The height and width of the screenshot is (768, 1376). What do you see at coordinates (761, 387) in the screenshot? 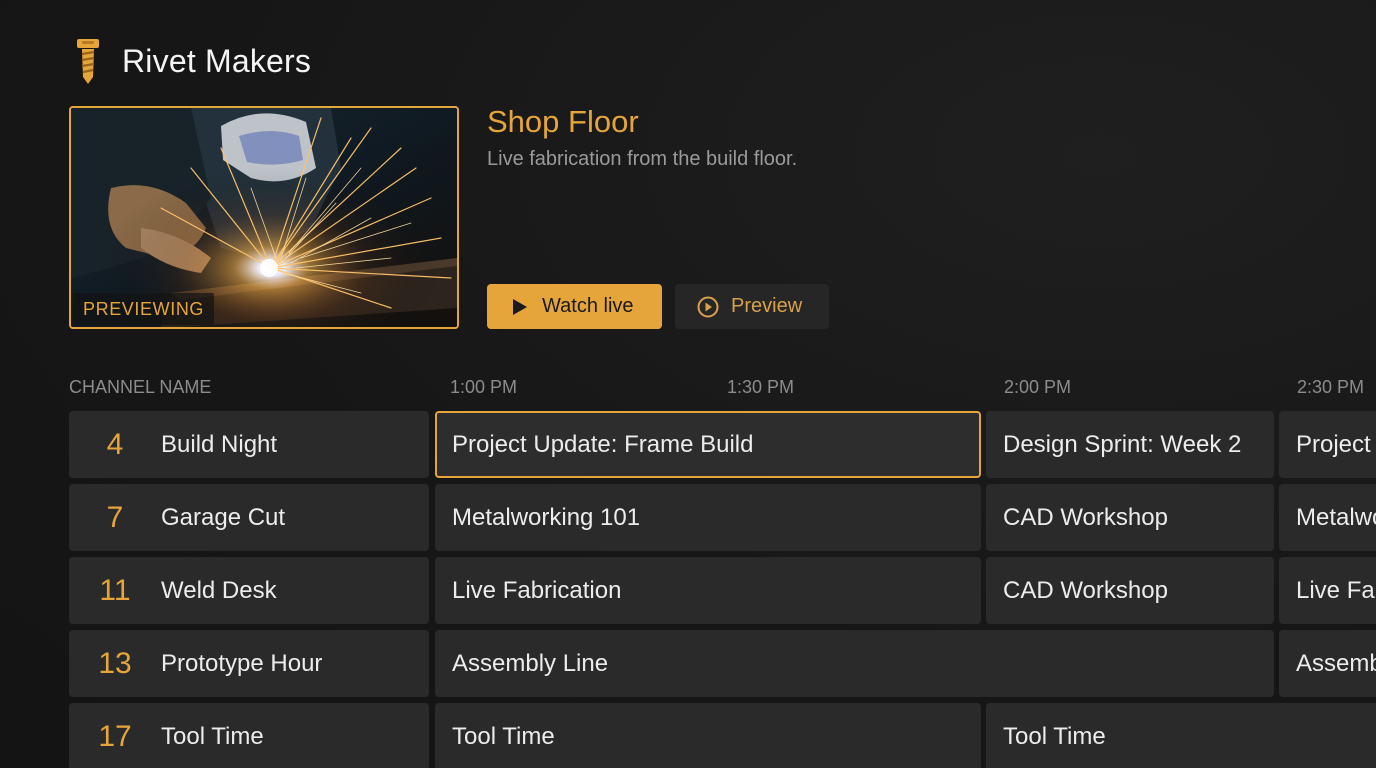
I see `time-slot-label: 1:30 PM` at bounding box center [761, 387].